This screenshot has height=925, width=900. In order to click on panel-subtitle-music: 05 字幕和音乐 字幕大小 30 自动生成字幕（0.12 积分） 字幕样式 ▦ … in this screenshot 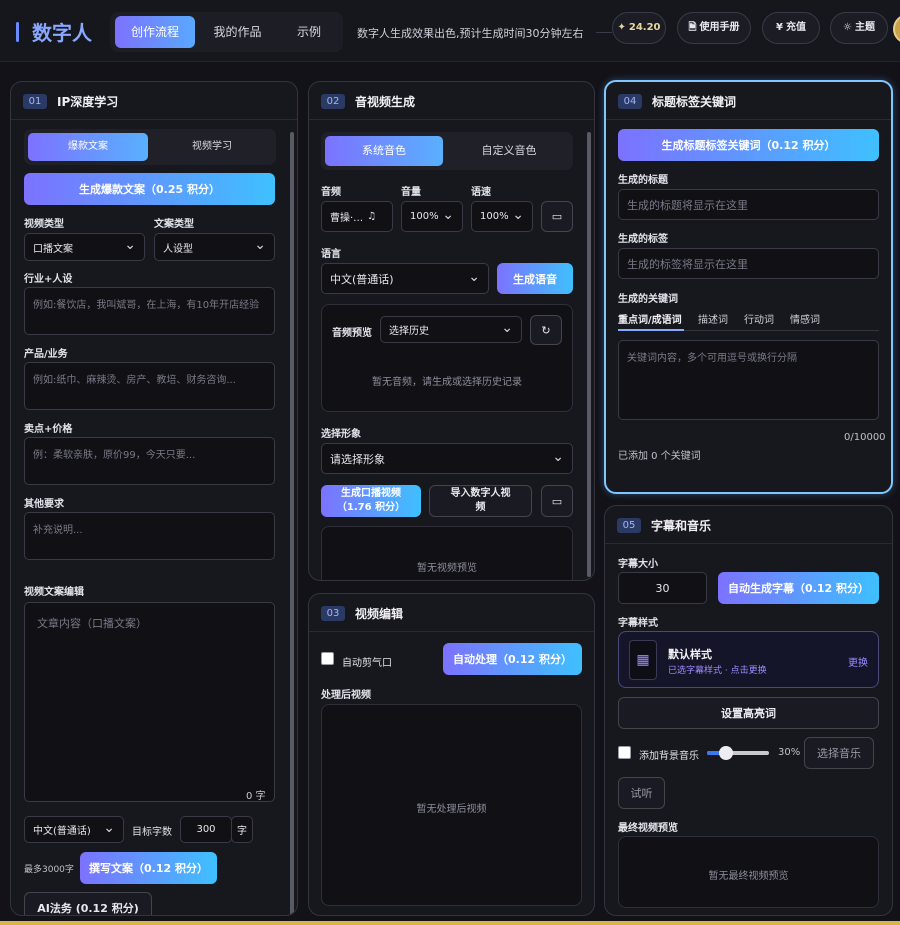, I will do `click(748, 710)`.